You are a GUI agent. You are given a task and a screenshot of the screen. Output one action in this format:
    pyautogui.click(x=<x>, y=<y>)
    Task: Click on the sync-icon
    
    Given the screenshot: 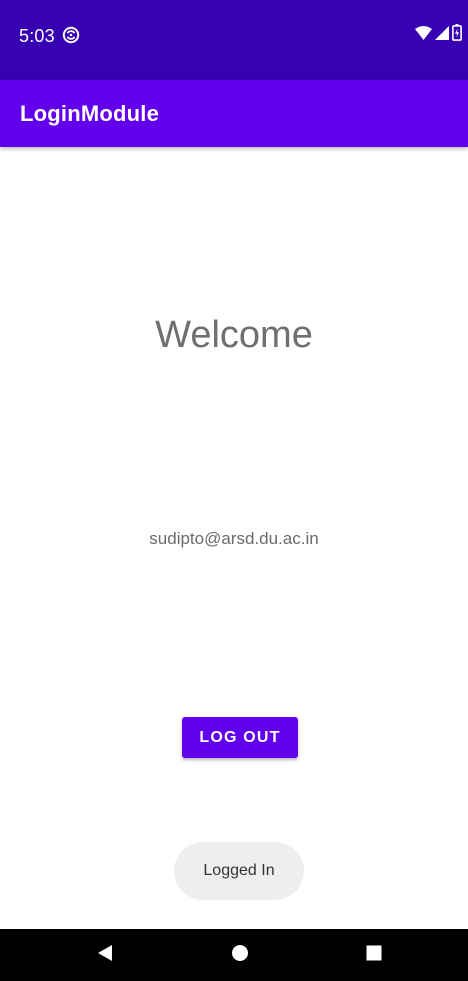 What is the action you would take?
    pyautogui.click(x=71, y=35)
    